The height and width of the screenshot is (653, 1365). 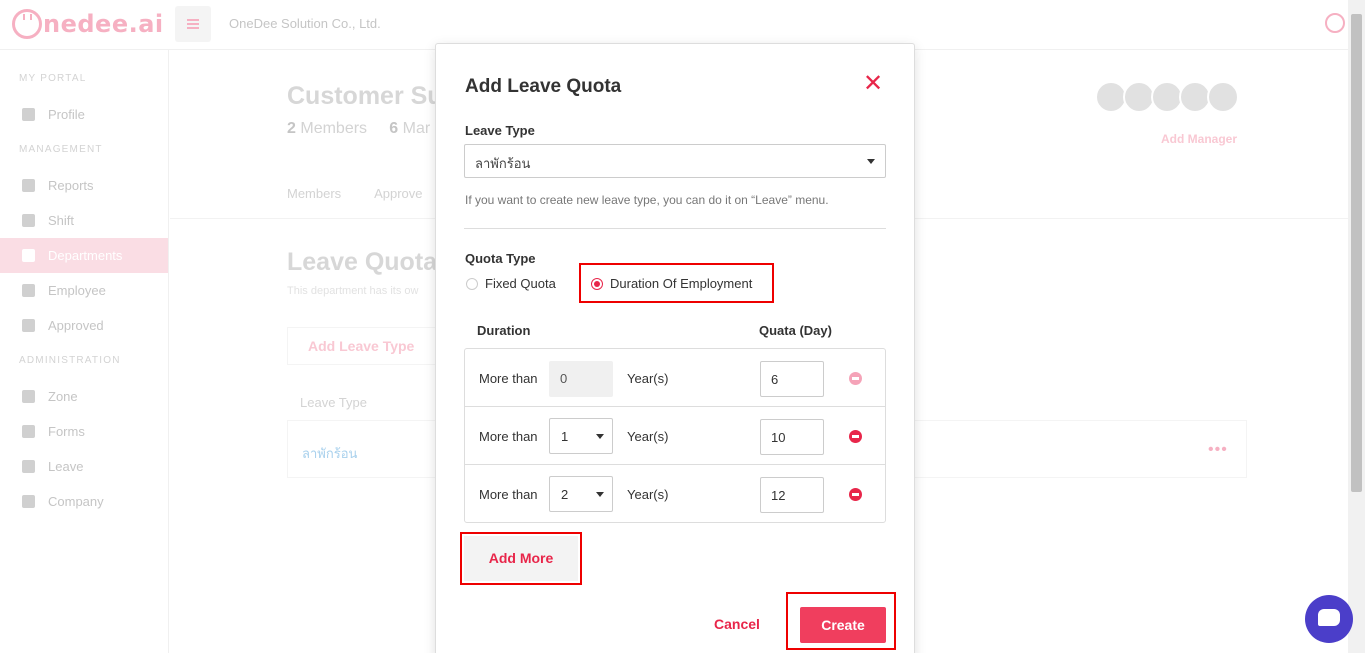 I want to click on radio-icon, so click(x=472, y=283).